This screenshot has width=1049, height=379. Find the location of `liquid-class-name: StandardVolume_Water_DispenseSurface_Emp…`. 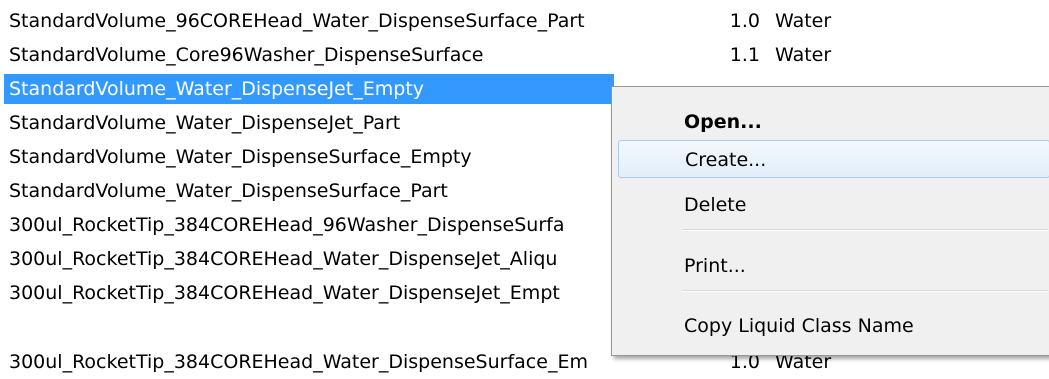

liquid-class-name: StandardVolume_Water_DispenseSurface_Emp… is located at coordinates (240, 157).